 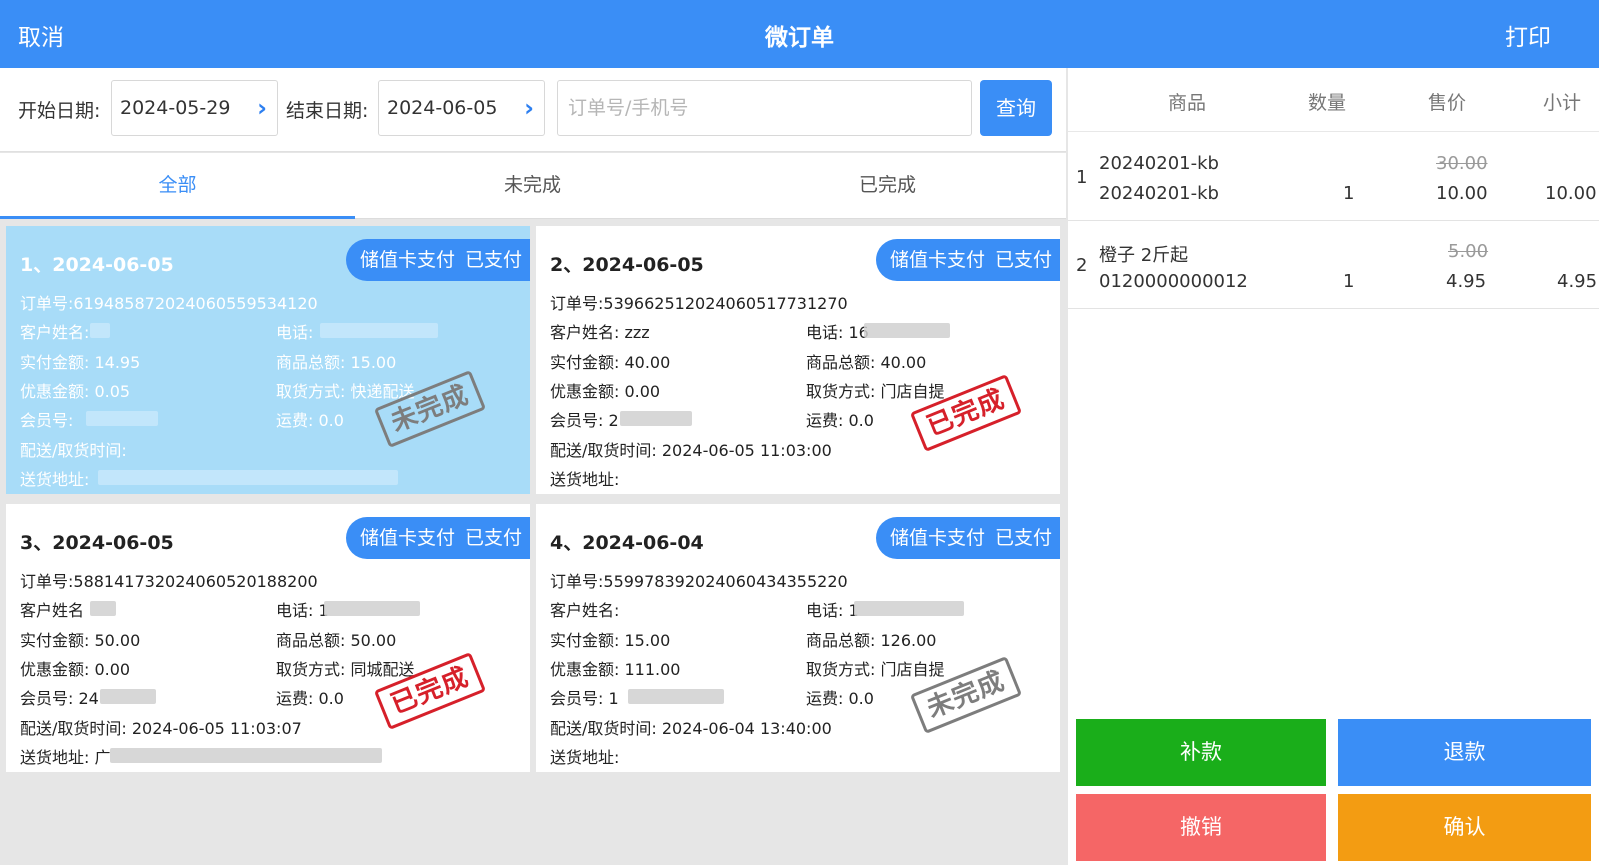 I want to click on item-code: 20240201-kb, so click(x=1159, y=193).